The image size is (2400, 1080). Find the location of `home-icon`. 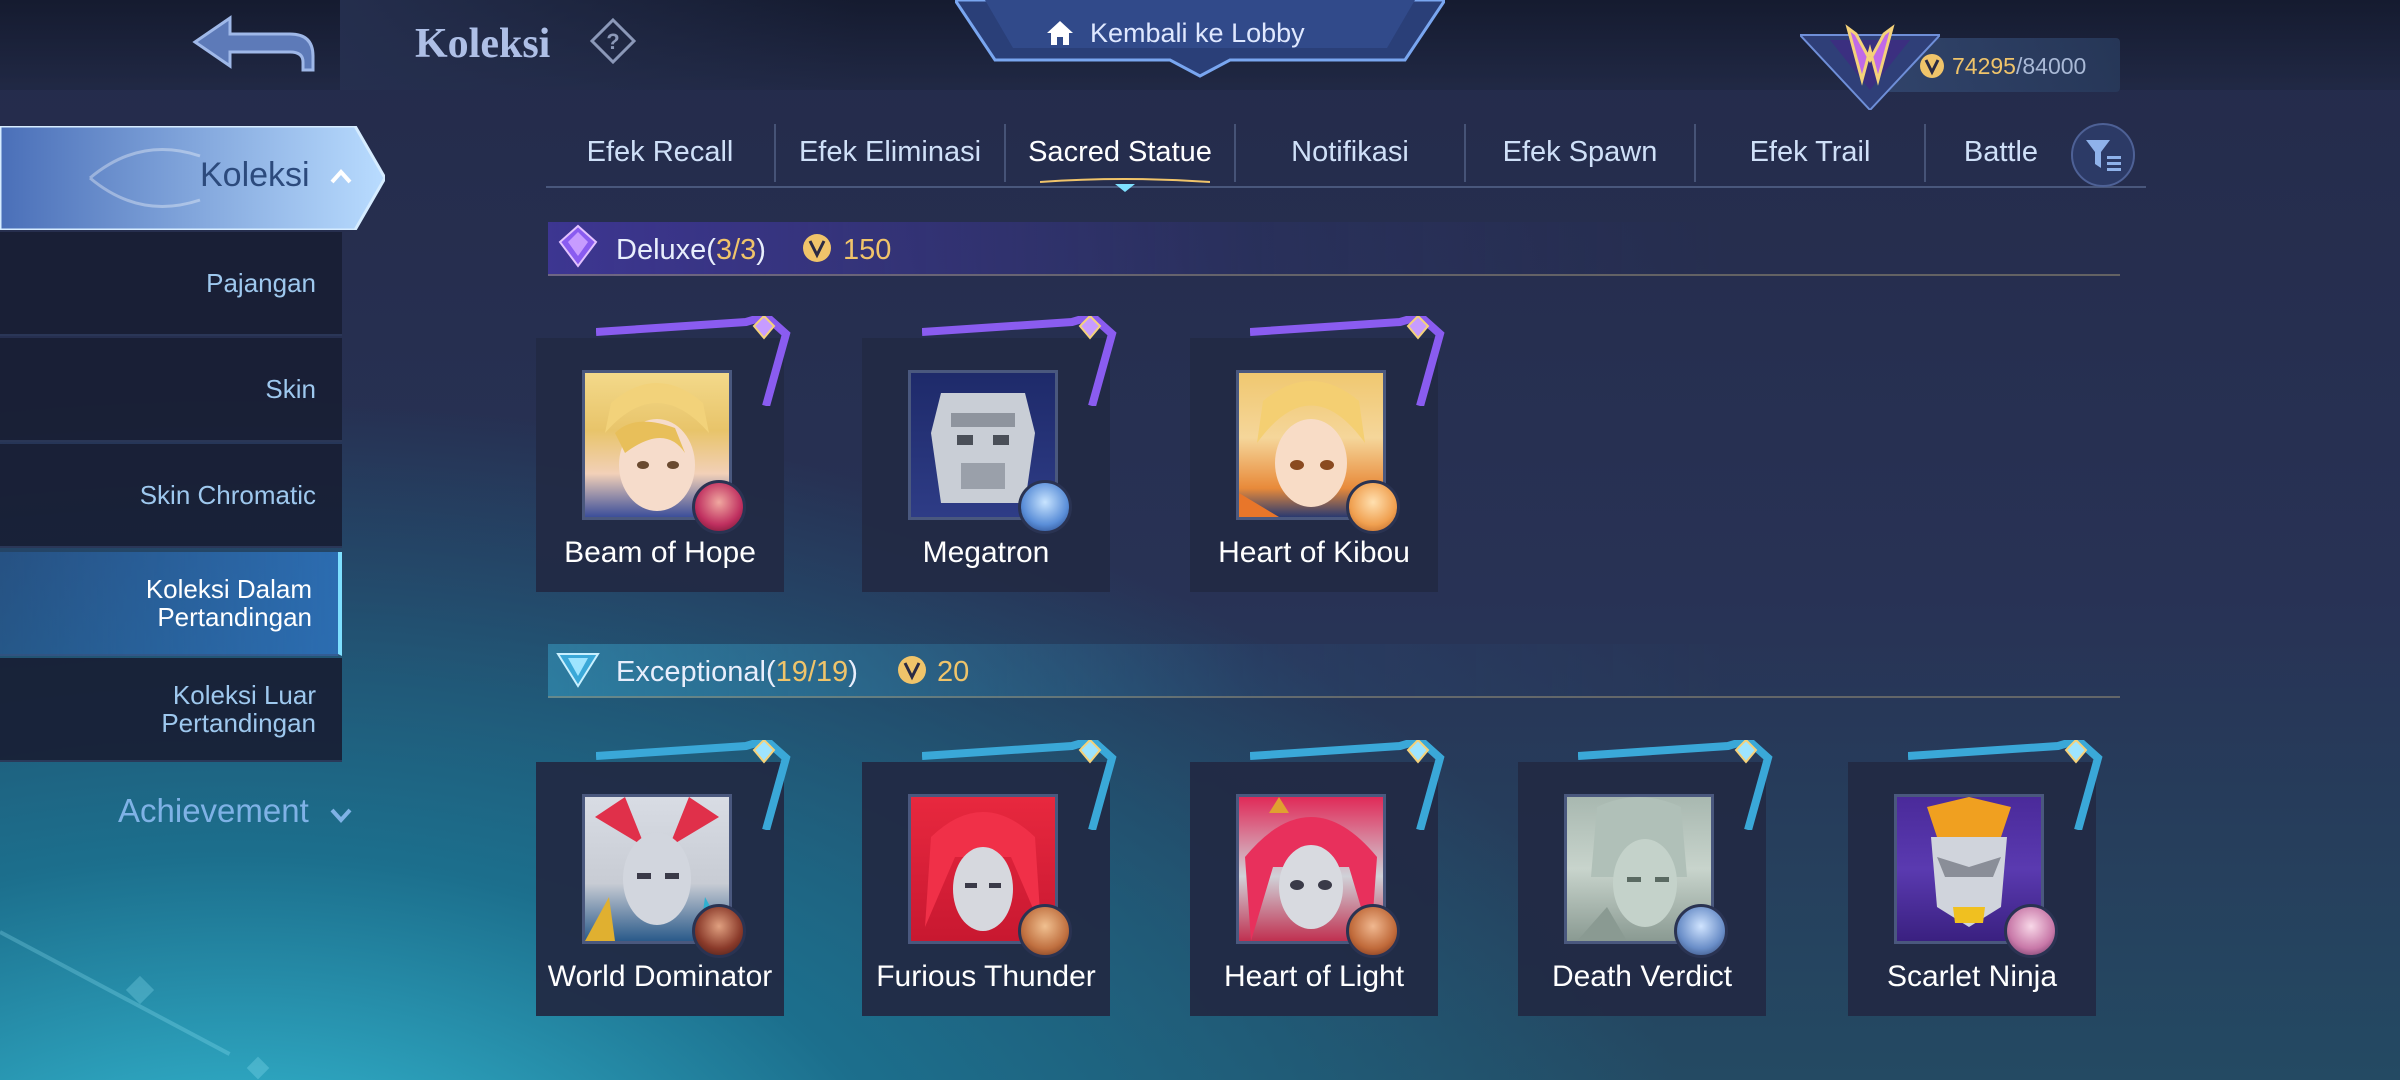

home-icon is located at coordinates (1060, 33).